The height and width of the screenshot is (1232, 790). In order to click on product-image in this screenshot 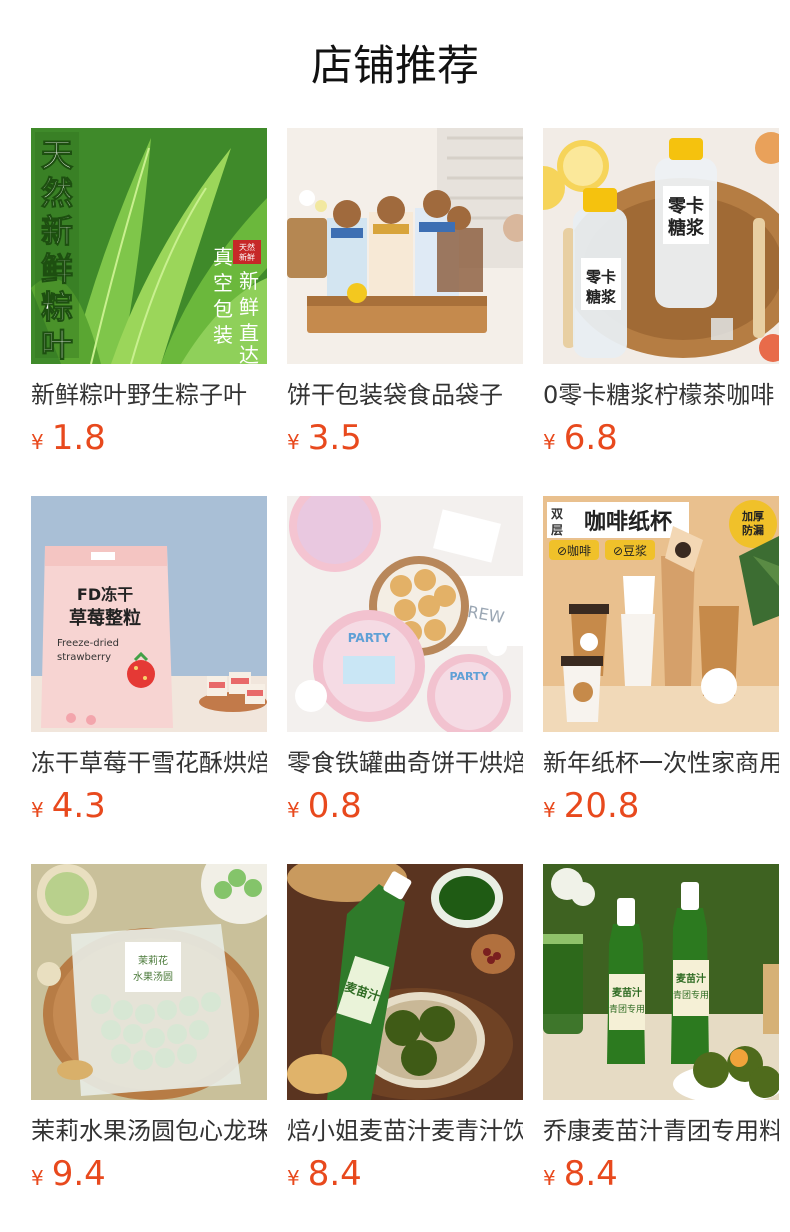, I will do `click(405, 246)`.